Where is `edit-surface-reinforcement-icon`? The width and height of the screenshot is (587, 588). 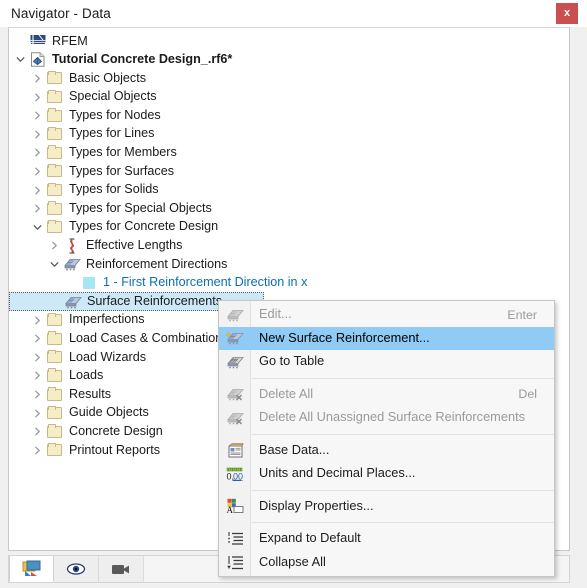
edit-surface-reinforcement-icon is located at coordinates (235, 315).